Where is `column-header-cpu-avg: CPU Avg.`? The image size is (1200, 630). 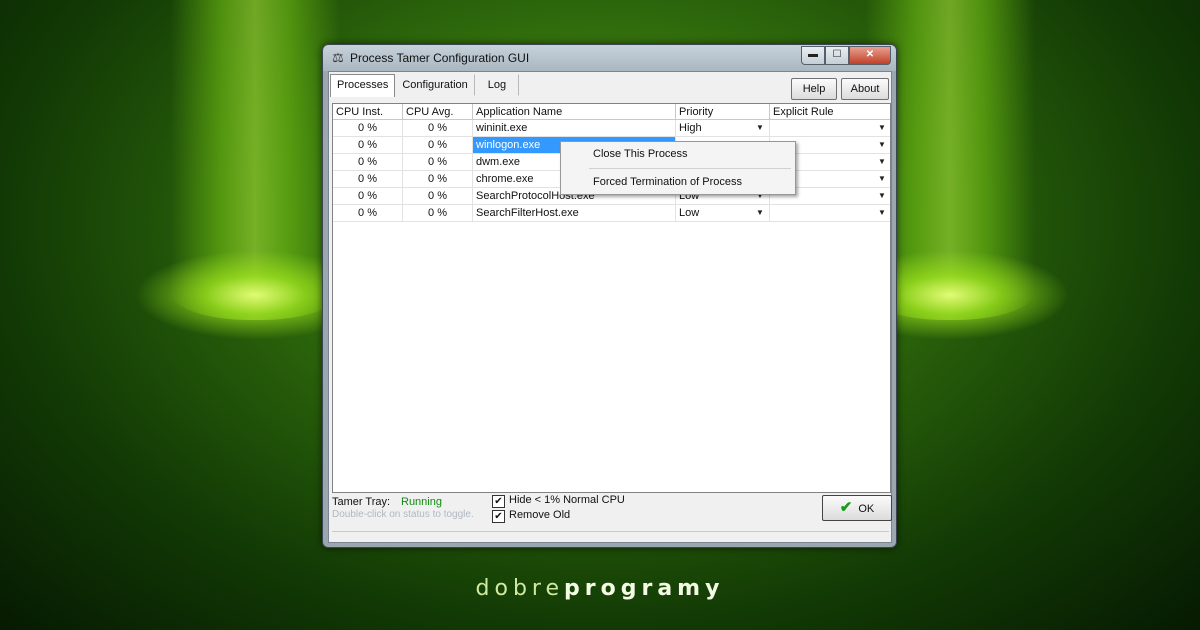 column-header-cpu-avg: CPU Avg. is located at coordinates (438, 112).